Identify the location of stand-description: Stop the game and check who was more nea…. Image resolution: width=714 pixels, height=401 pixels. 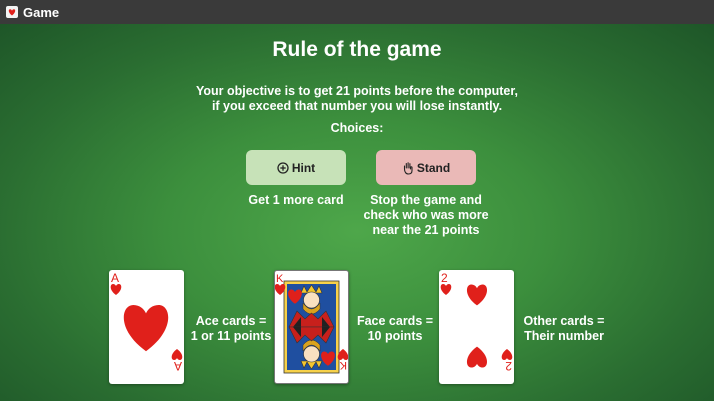
(426, 215).